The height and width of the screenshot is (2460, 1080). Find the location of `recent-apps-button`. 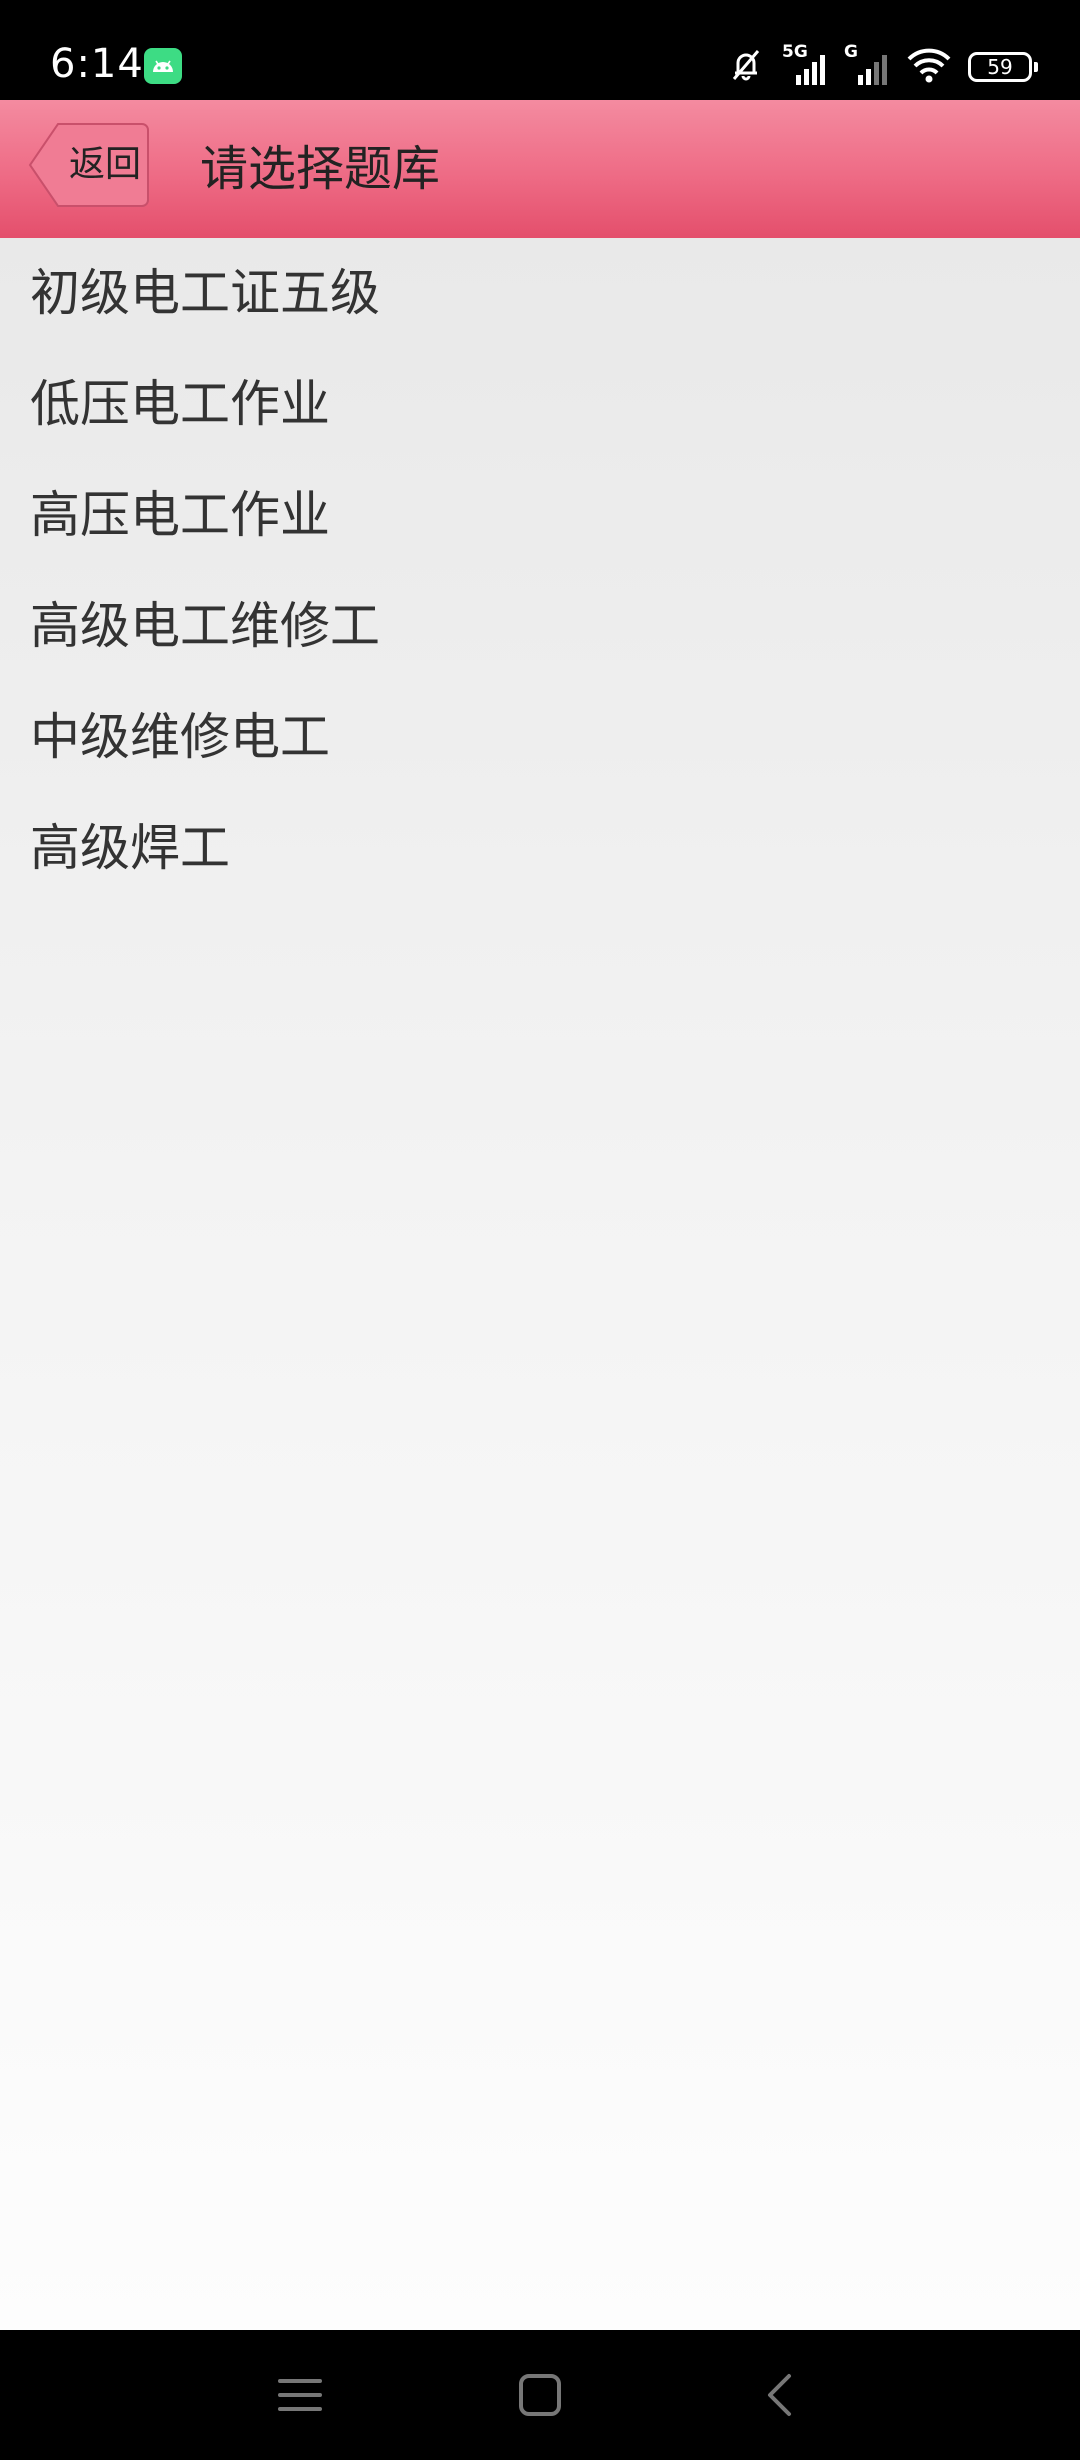

recent-apps-button is located at coordinates (300, 2395).